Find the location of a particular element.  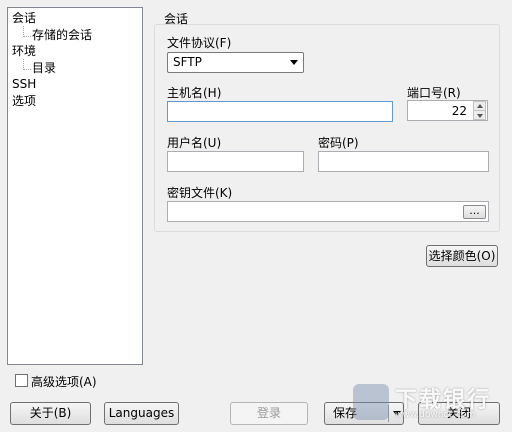

login-button: 登录 is located at coordinates (269, 413).